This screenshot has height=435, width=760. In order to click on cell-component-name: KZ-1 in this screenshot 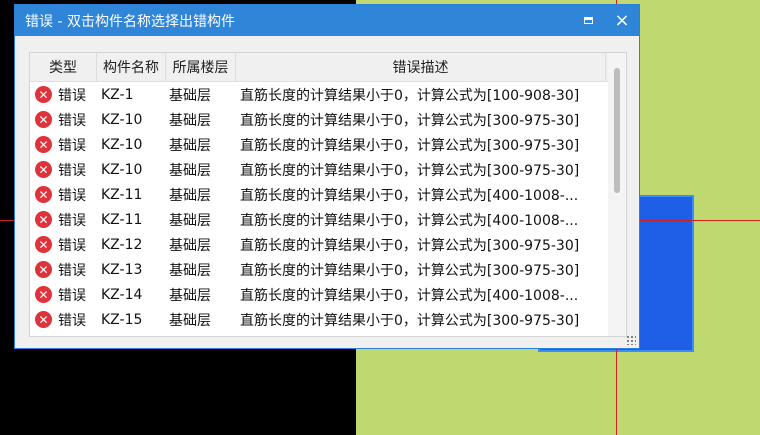, I will do `click(131, 95)`.